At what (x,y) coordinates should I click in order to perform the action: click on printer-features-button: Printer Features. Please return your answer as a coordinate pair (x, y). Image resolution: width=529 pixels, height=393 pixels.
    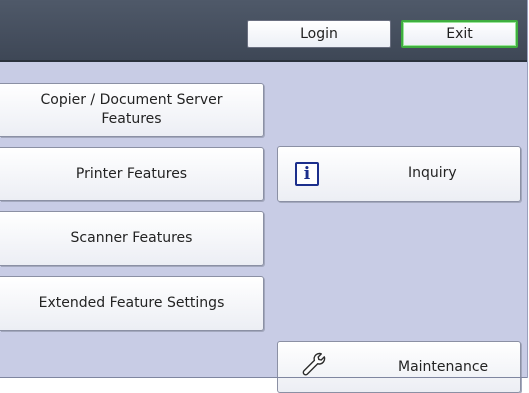
    Looking at the image, I should click on (132, 174).